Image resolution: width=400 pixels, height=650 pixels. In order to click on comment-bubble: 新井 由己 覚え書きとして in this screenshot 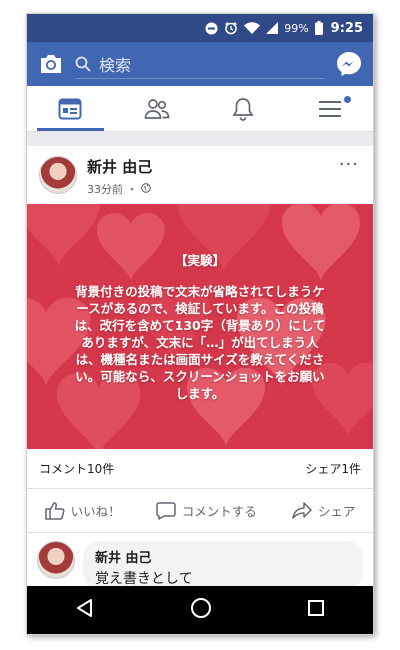, I will do `click(223, 565)`.